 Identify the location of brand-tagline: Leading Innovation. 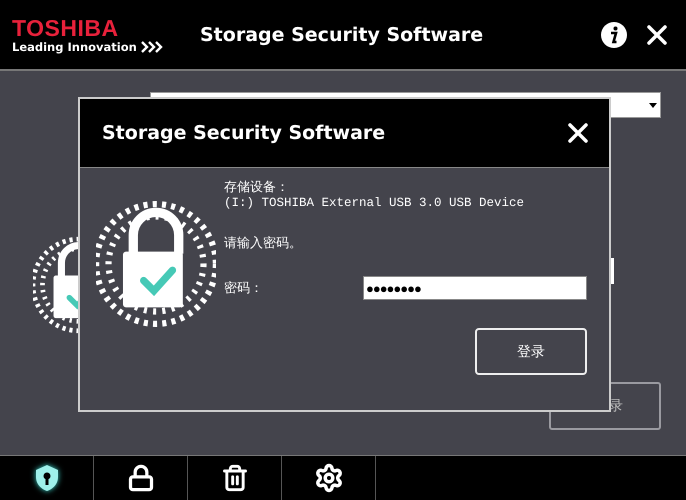
(74, 47).